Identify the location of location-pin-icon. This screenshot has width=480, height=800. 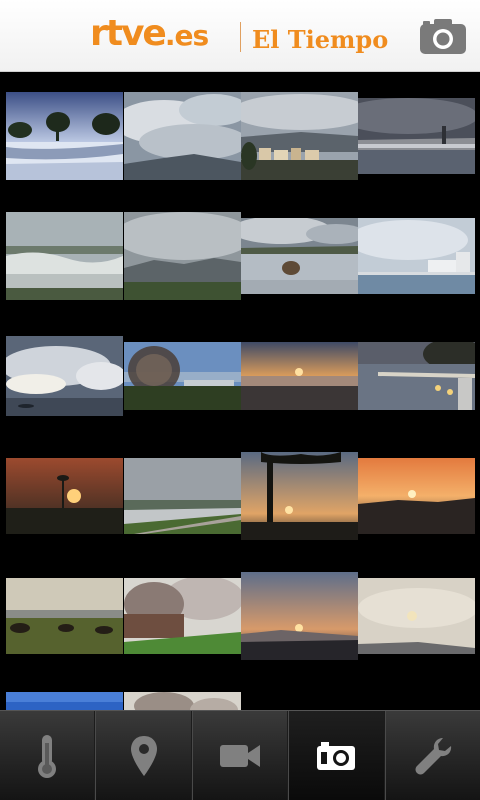
(143, 755).